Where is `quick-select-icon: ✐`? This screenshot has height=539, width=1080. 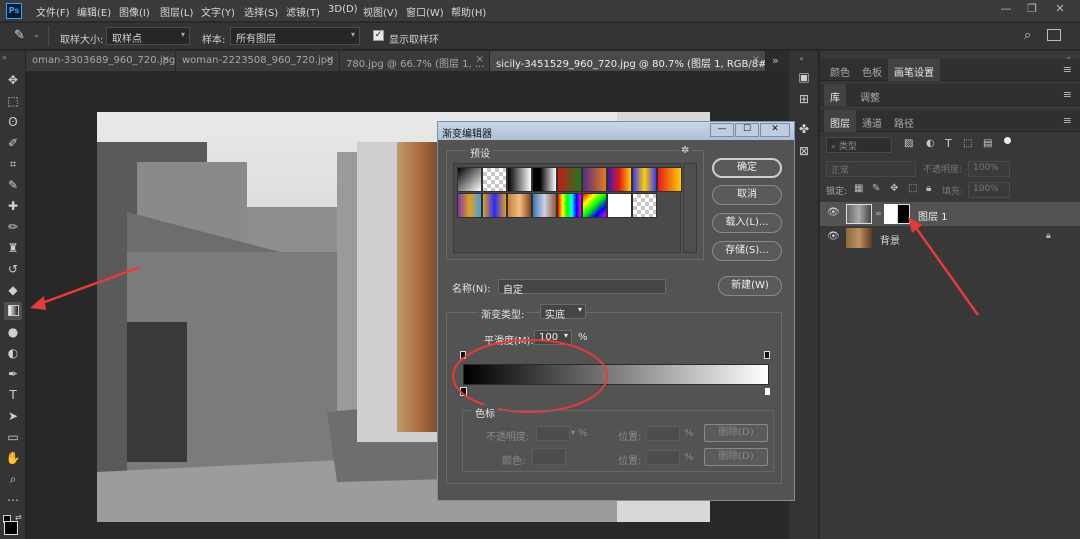
quick-select-icon: ✐ is located at coordinates (13, 143).